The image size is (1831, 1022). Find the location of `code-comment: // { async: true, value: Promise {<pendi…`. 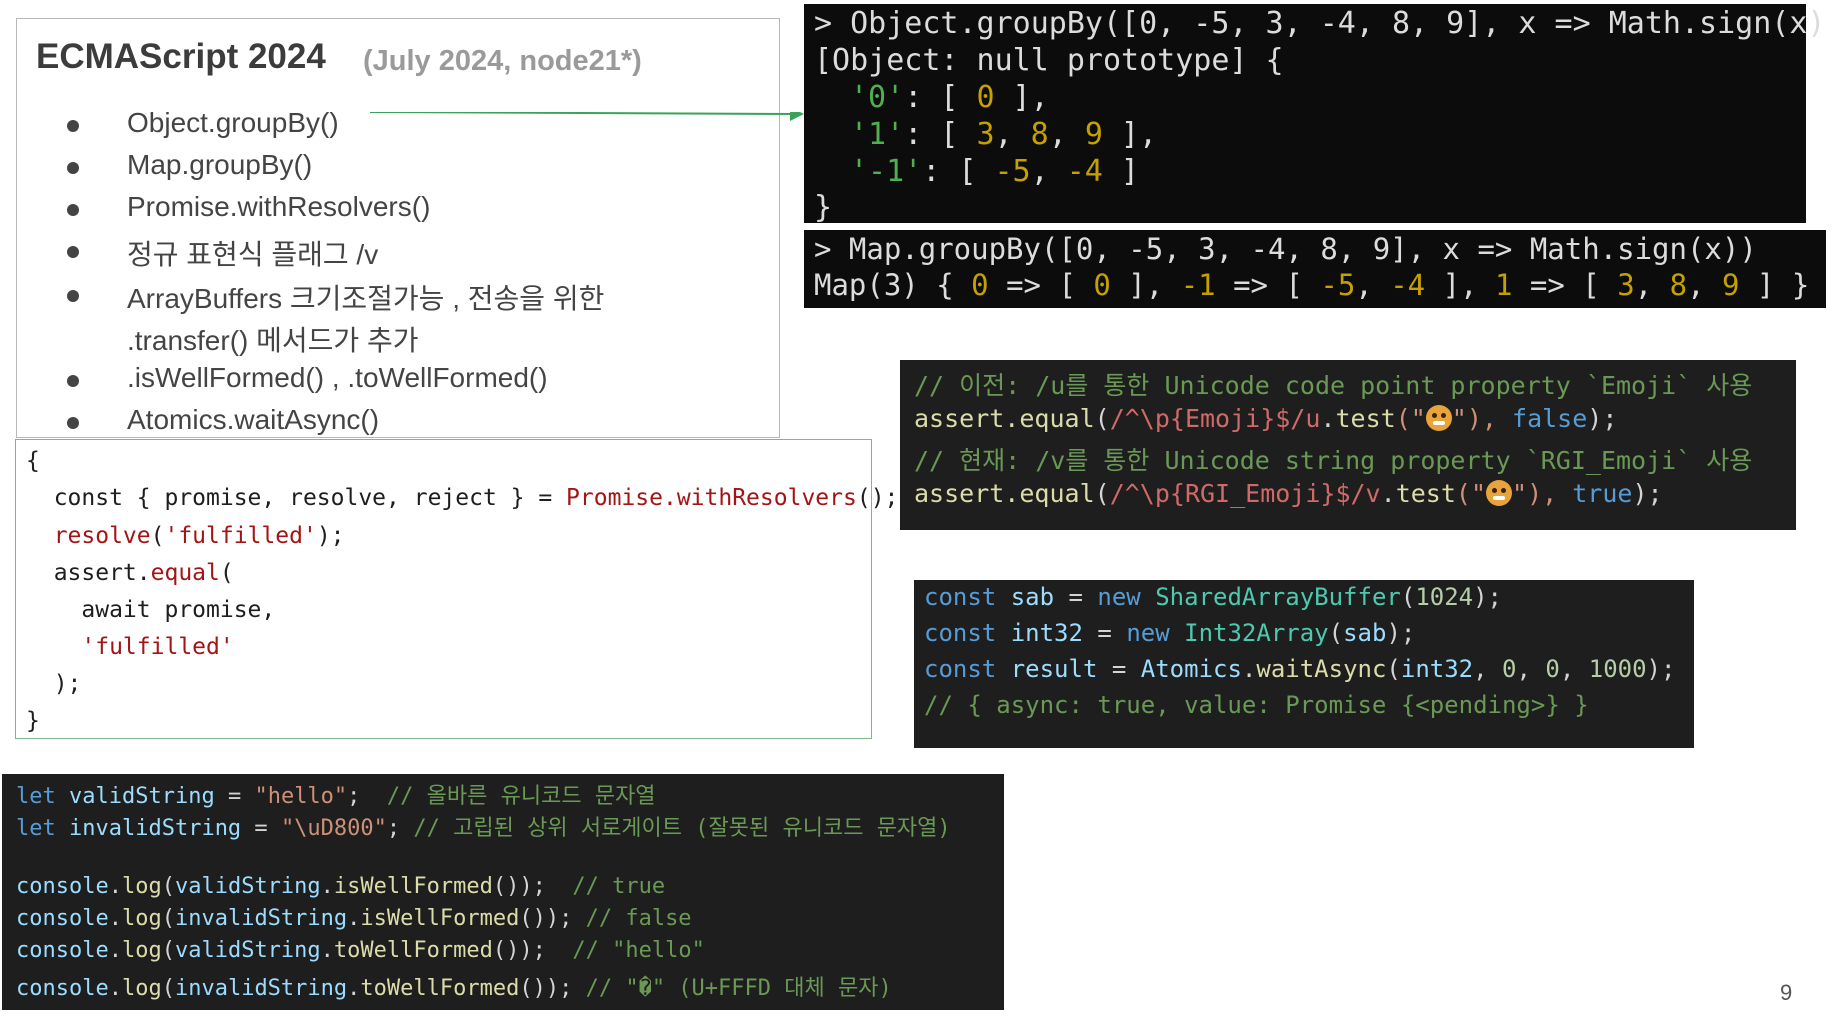

code-comment: // { async: true, value: Promise {<pendi… is located at coordinates (1256, 705).